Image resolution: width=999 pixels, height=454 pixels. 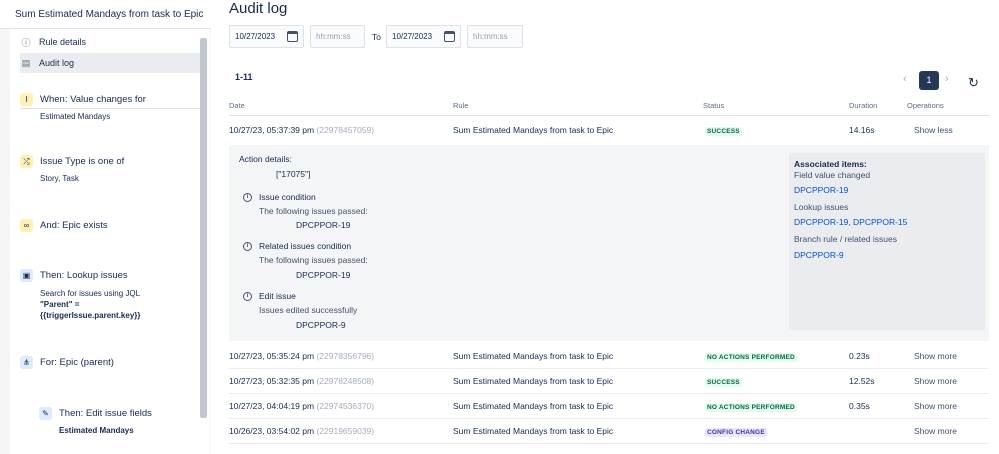 I want to click on pencil-icon: ✎, so click(x=45, y=413).